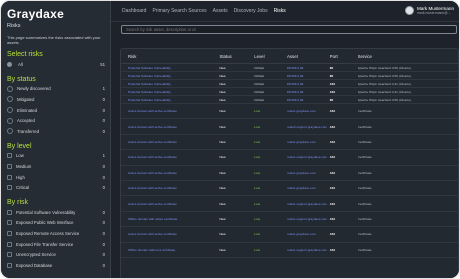 The width and height of the screenshot is (460, 279). Describe the element at coordinates (56, 265) in the screenshot. I see `filter-risk-exposed-database: Exposed Database 0` at that location.